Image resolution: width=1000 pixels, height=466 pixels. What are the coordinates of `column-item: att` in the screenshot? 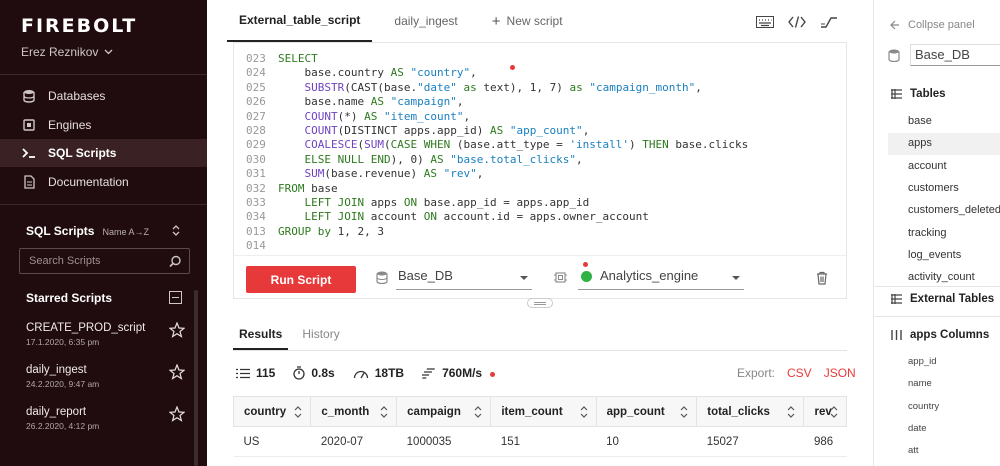 It's located at (913, 450).